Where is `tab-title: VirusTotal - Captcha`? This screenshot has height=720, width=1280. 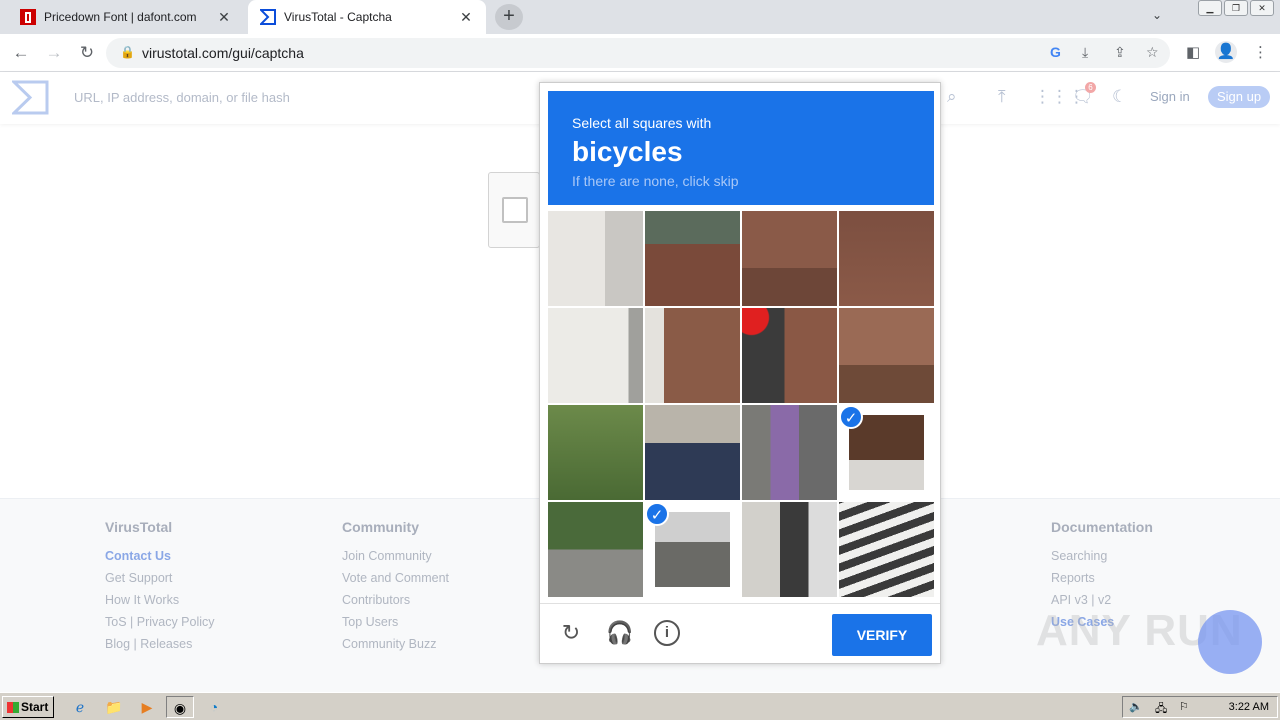
tab-title: VirusTotal - Captcha is located at coordinates (338, 17).